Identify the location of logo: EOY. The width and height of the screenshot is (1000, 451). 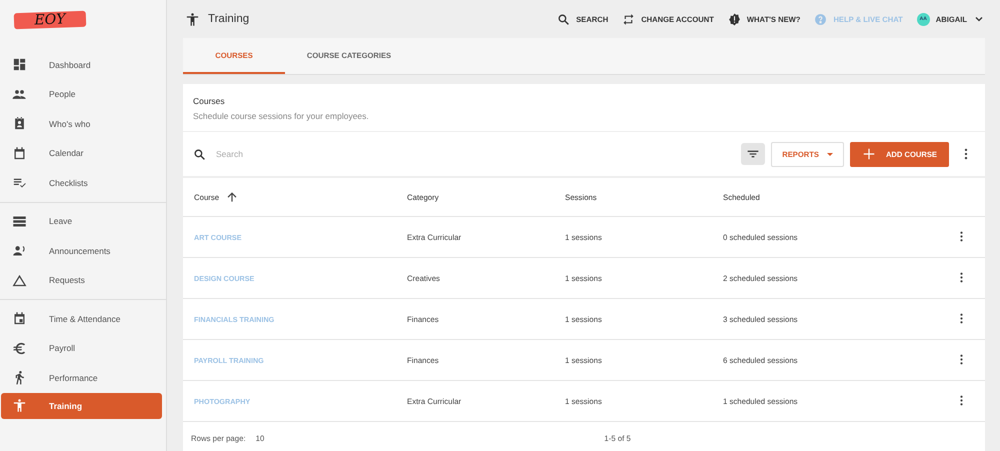
(50, 20).